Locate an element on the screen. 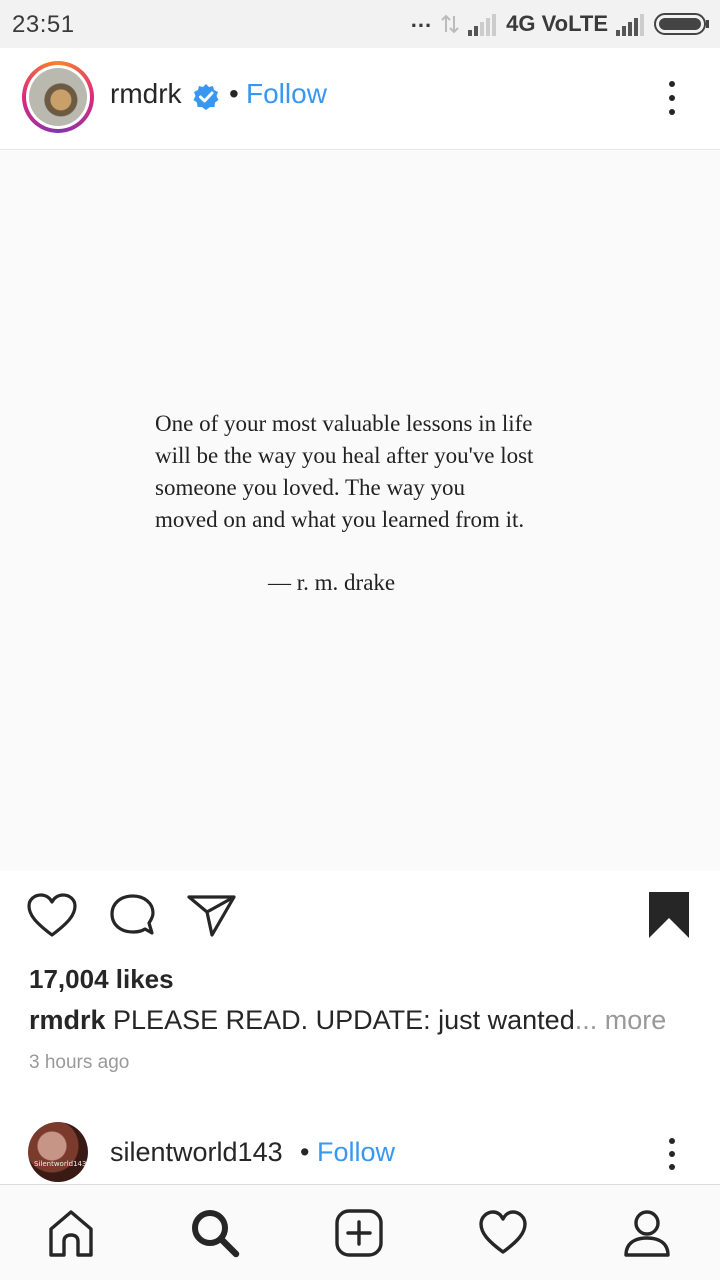 The image size is (720, 1280). caption-more-link: ... more is located at coordinates (621, 1020).